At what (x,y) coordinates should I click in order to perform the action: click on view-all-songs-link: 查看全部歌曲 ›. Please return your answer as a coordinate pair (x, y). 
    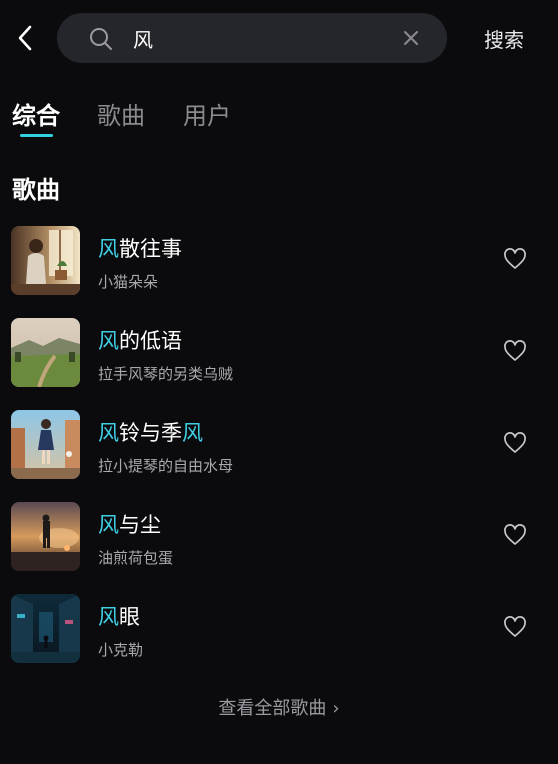
    Looking at the image, I should click on (279, 707).